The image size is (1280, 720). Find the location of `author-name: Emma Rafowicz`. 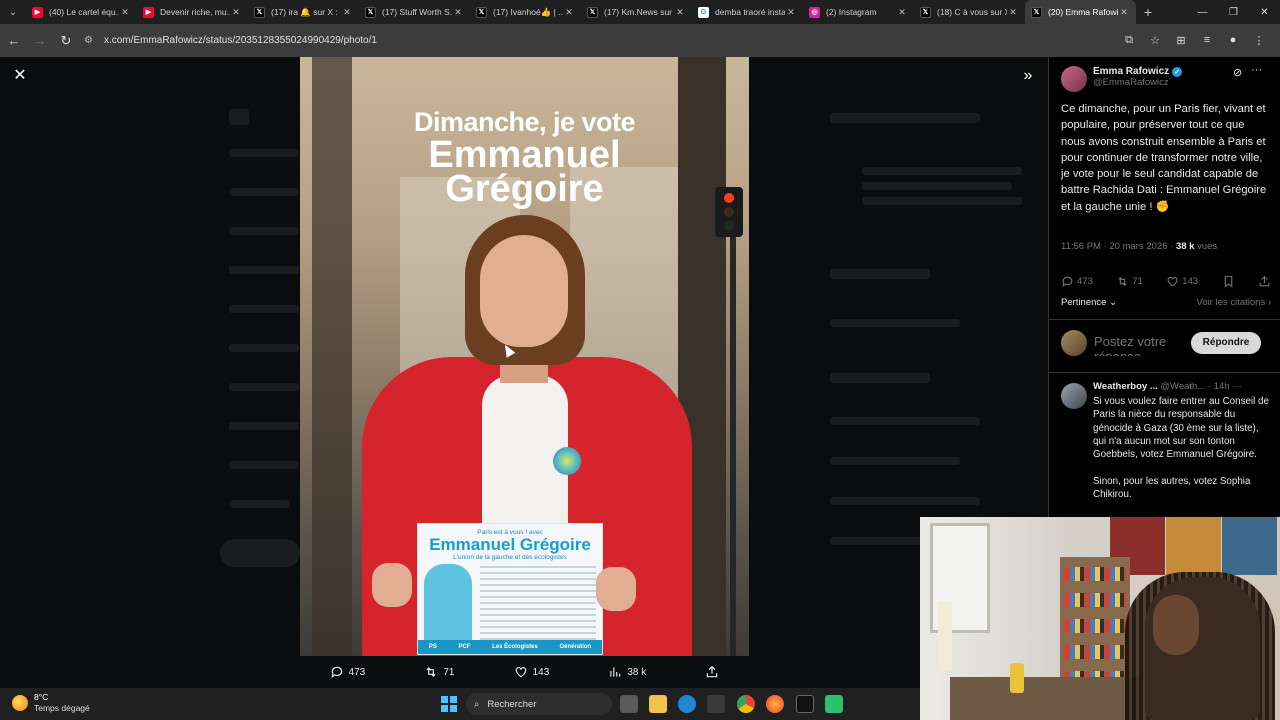

author-name: Emma Rafowicz is located at coordinates (1131, 71).